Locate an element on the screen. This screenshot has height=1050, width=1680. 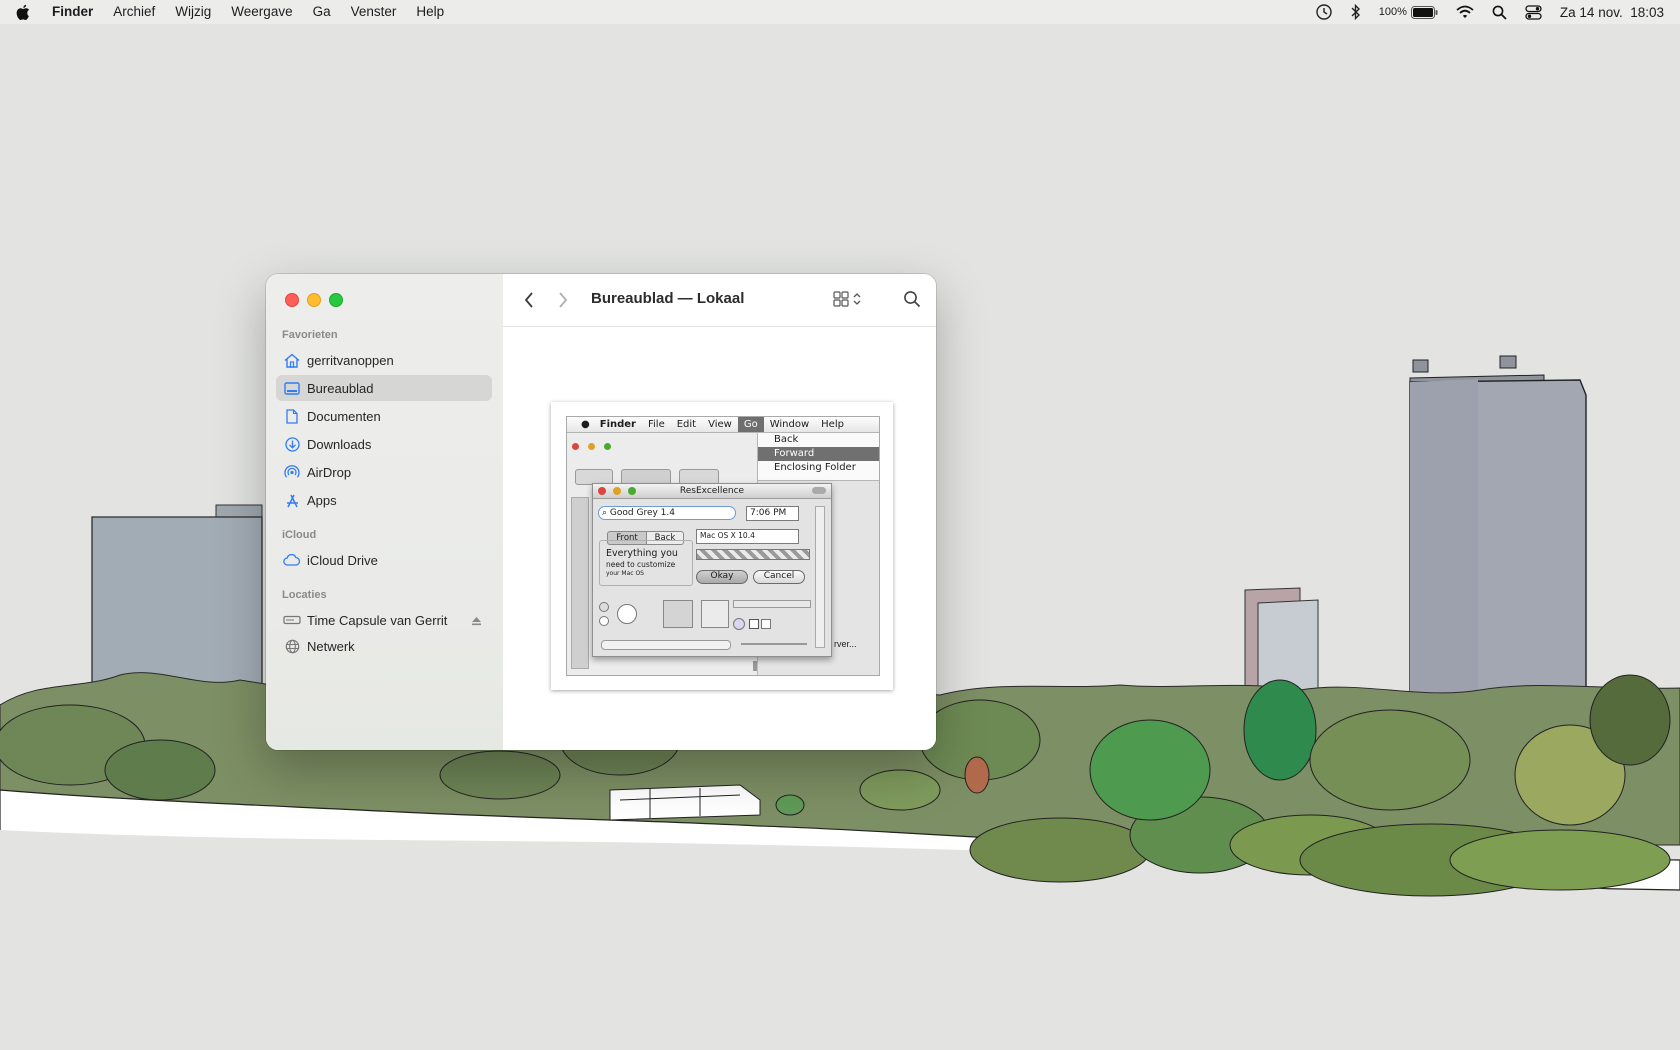
back-button is located at coordinates (529, 300).